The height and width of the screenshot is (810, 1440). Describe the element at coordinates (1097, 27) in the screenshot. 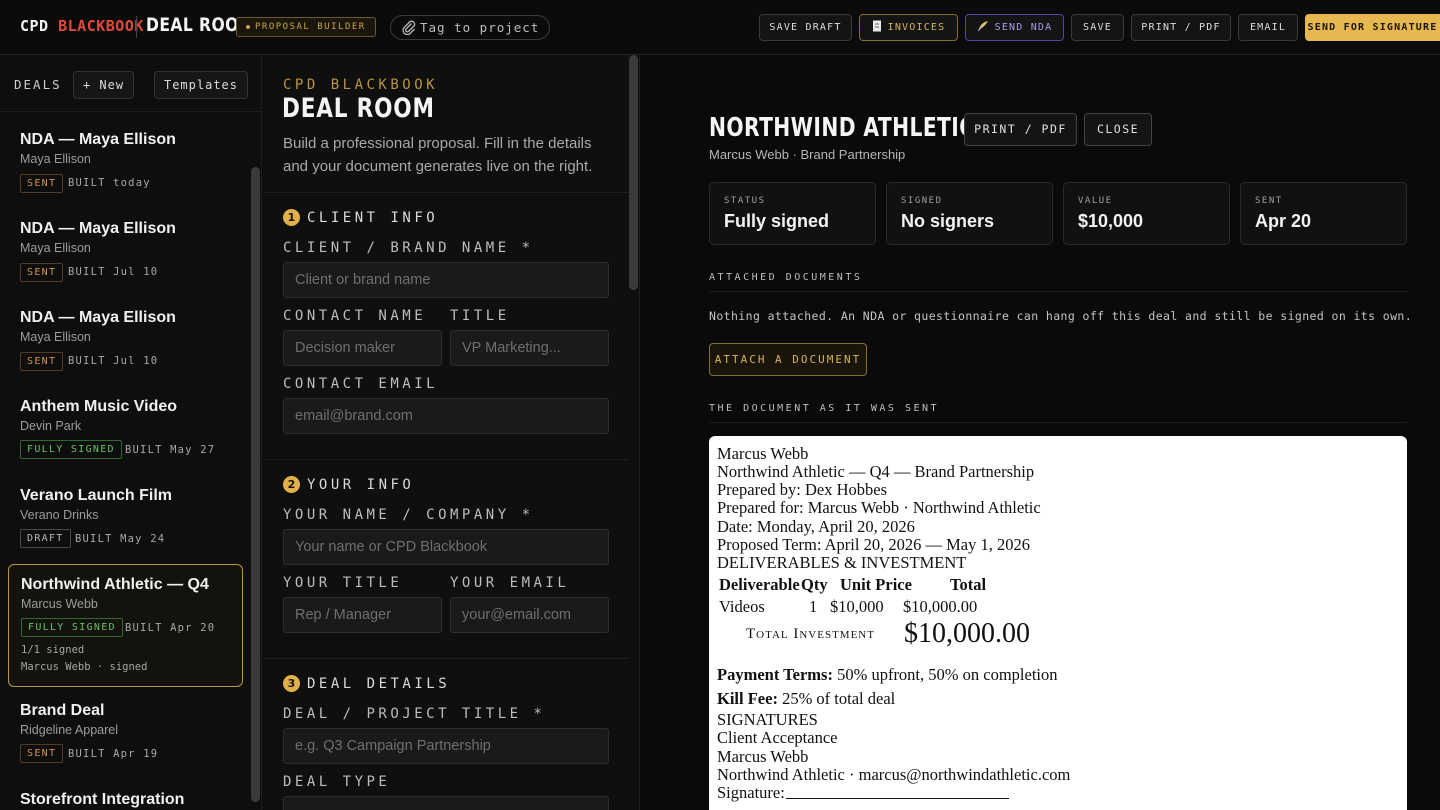

I see `save-button: SAVE` at that location.